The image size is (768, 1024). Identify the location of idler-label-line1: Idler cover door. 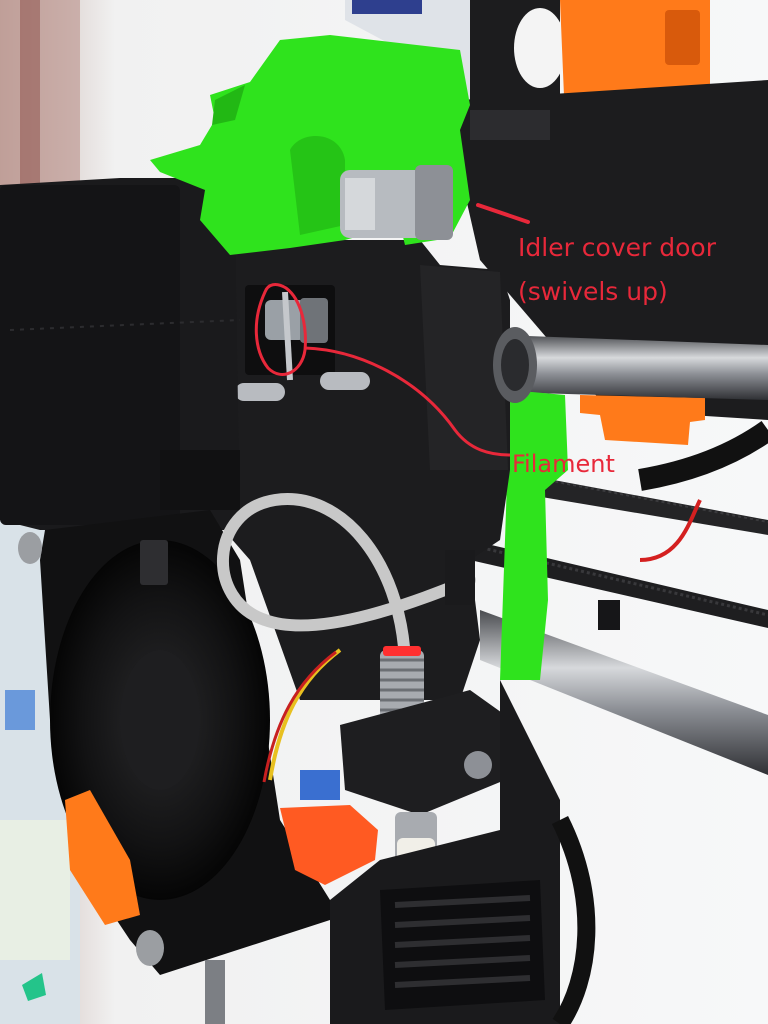
(617, 247).